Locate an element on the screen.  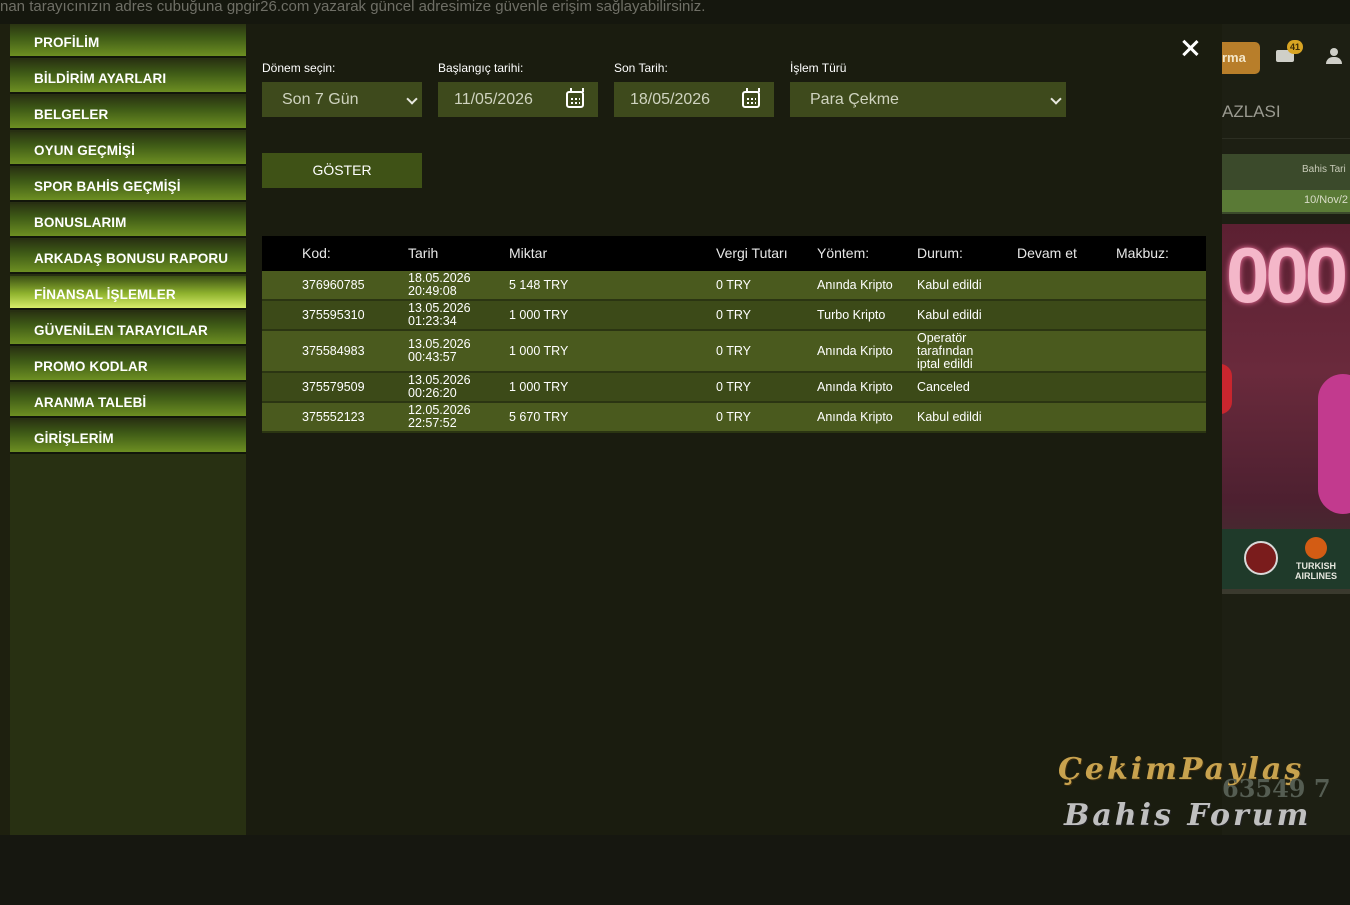
start-date-value: 11/05/2026 is located at coordinates (493, 99).